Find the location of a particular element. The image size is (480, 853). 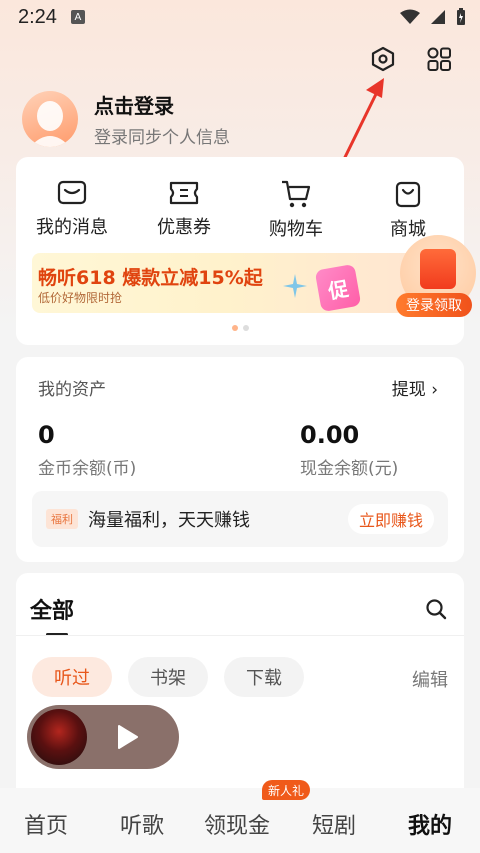

quick-item-label: 商城 is located at coordinates (408, 229).